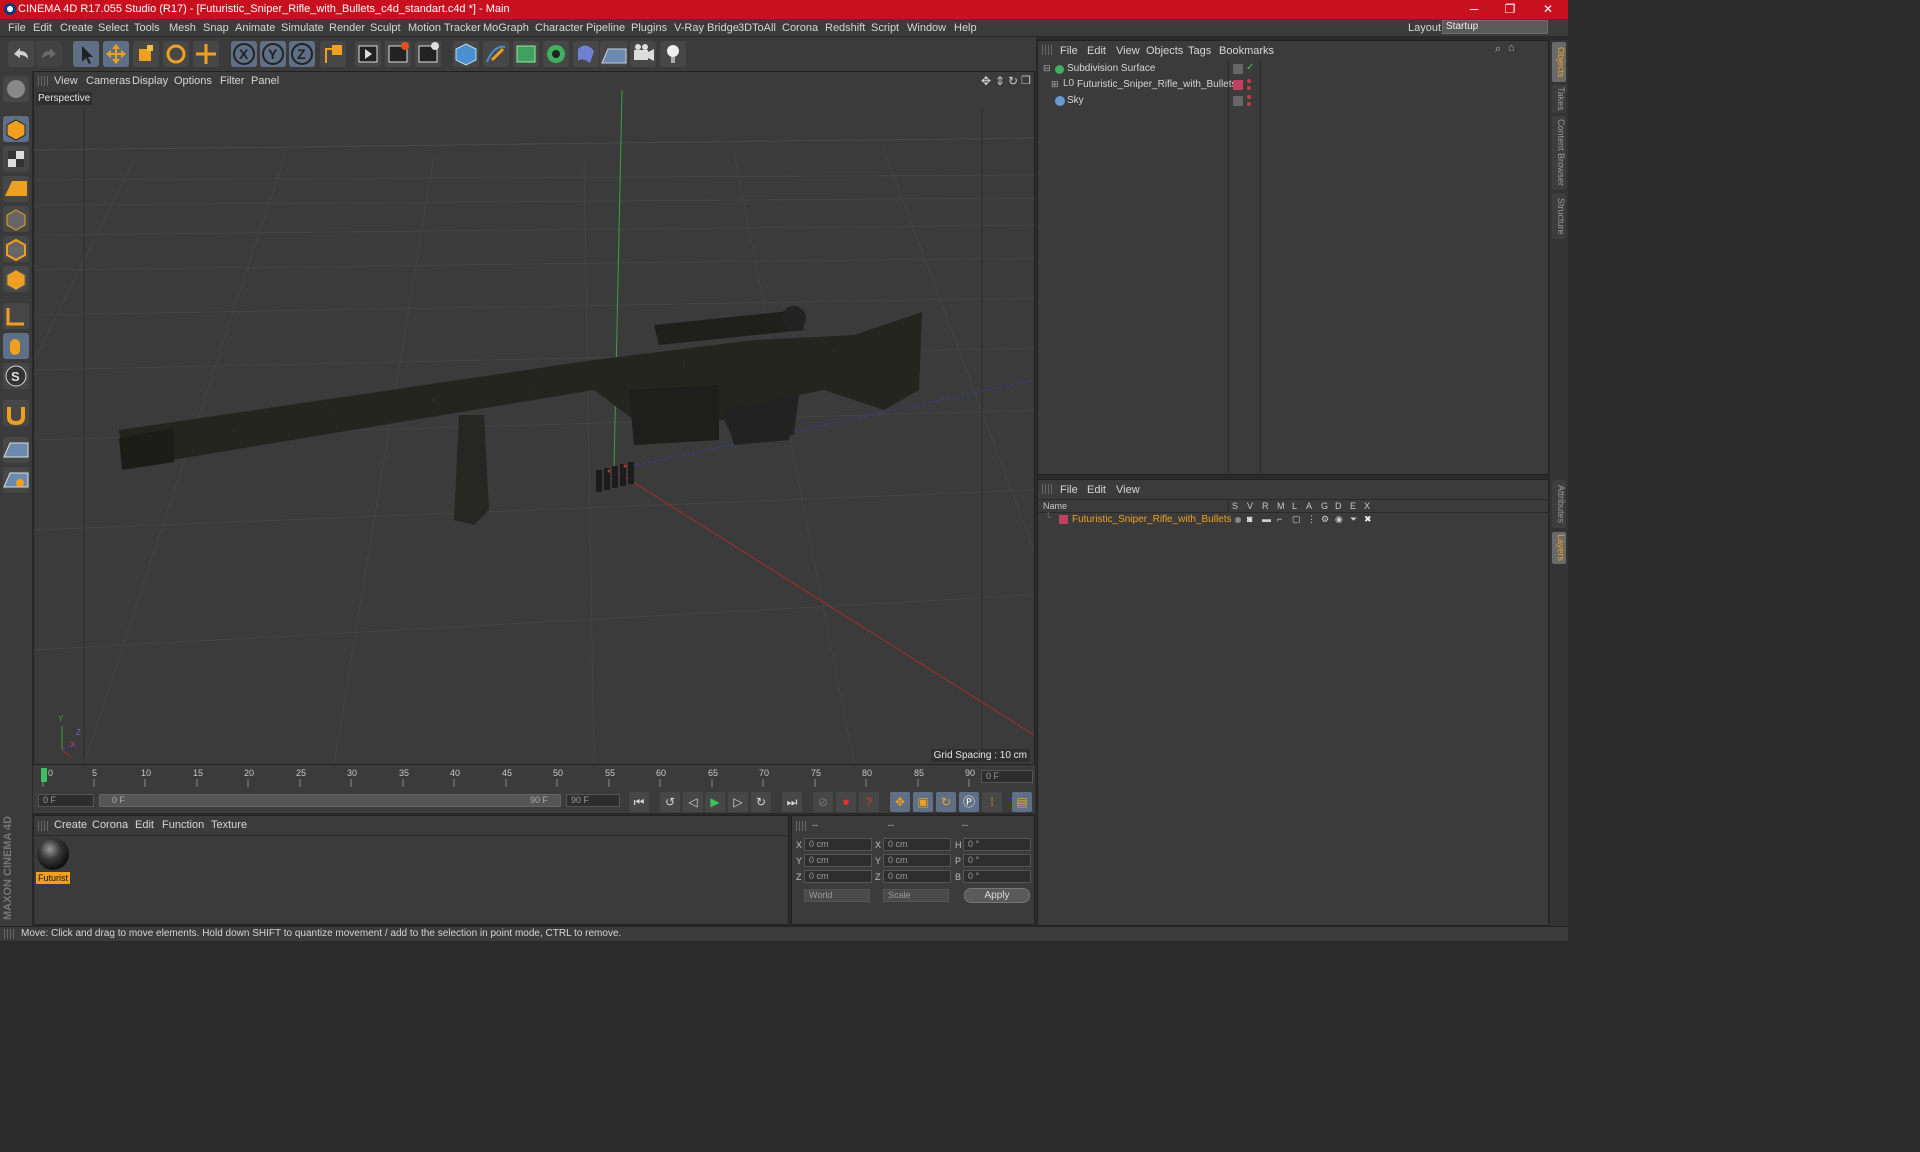  Describe the element at coordinates (182, 28) in the screenshot. I see `menu-mesh: Mesh` at that location.